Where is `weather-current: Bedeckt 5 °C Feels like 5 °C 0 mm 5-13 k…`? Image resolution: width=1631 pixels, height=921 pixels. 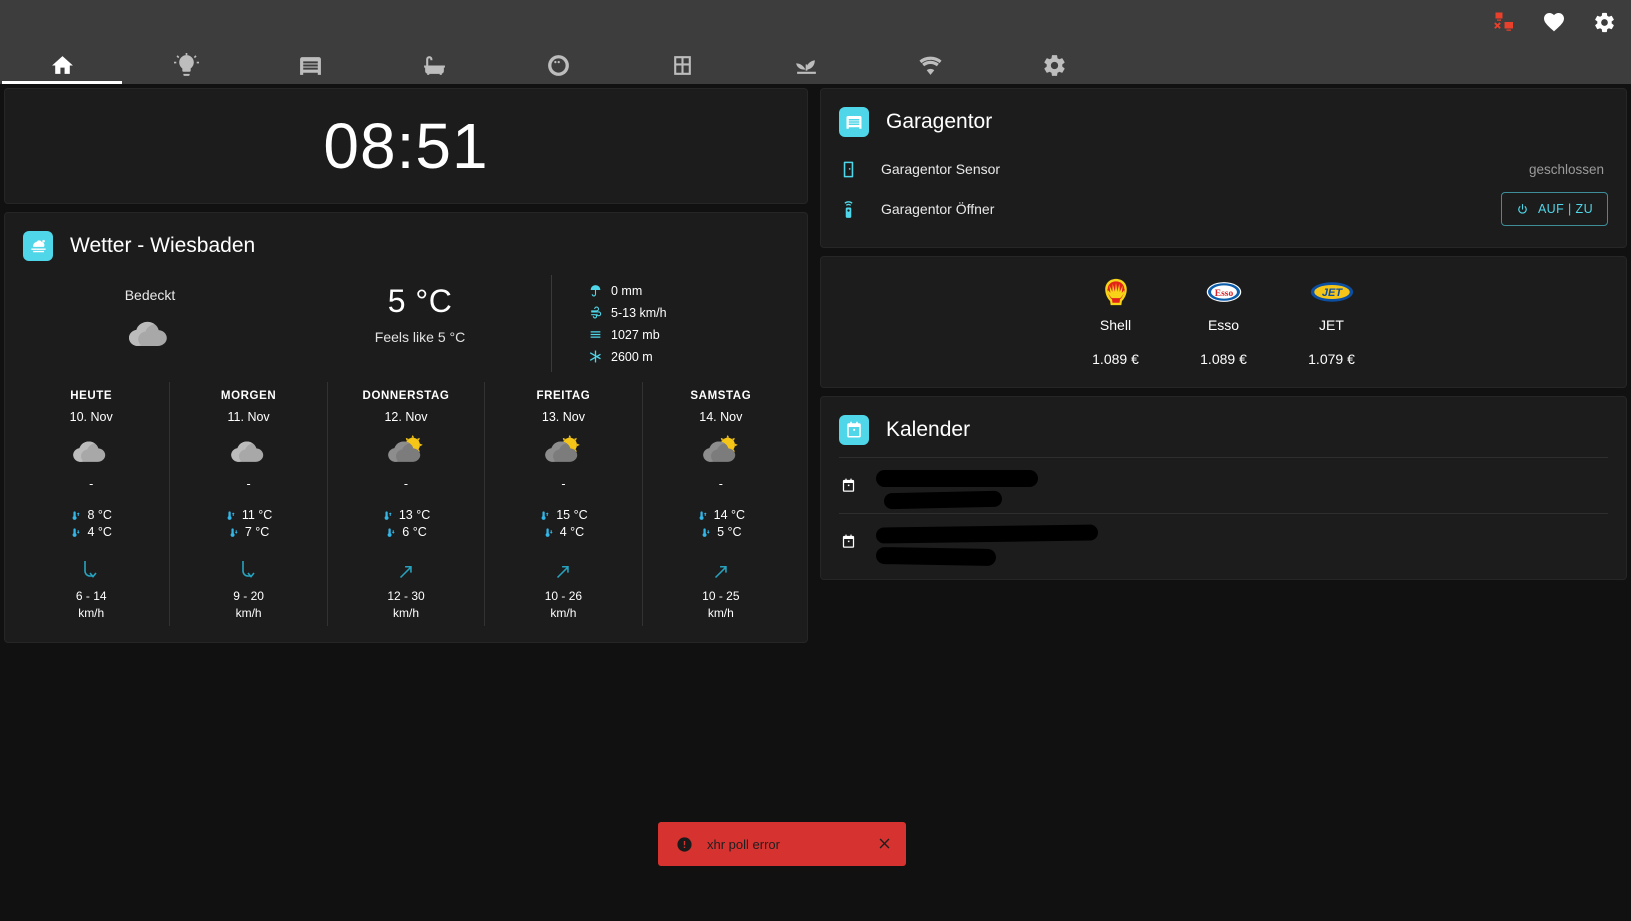 weather-current: Bedeckt 5 °C Feels like 5 °C 0 mm 5-13 k… is located at coordinates (406, 319).